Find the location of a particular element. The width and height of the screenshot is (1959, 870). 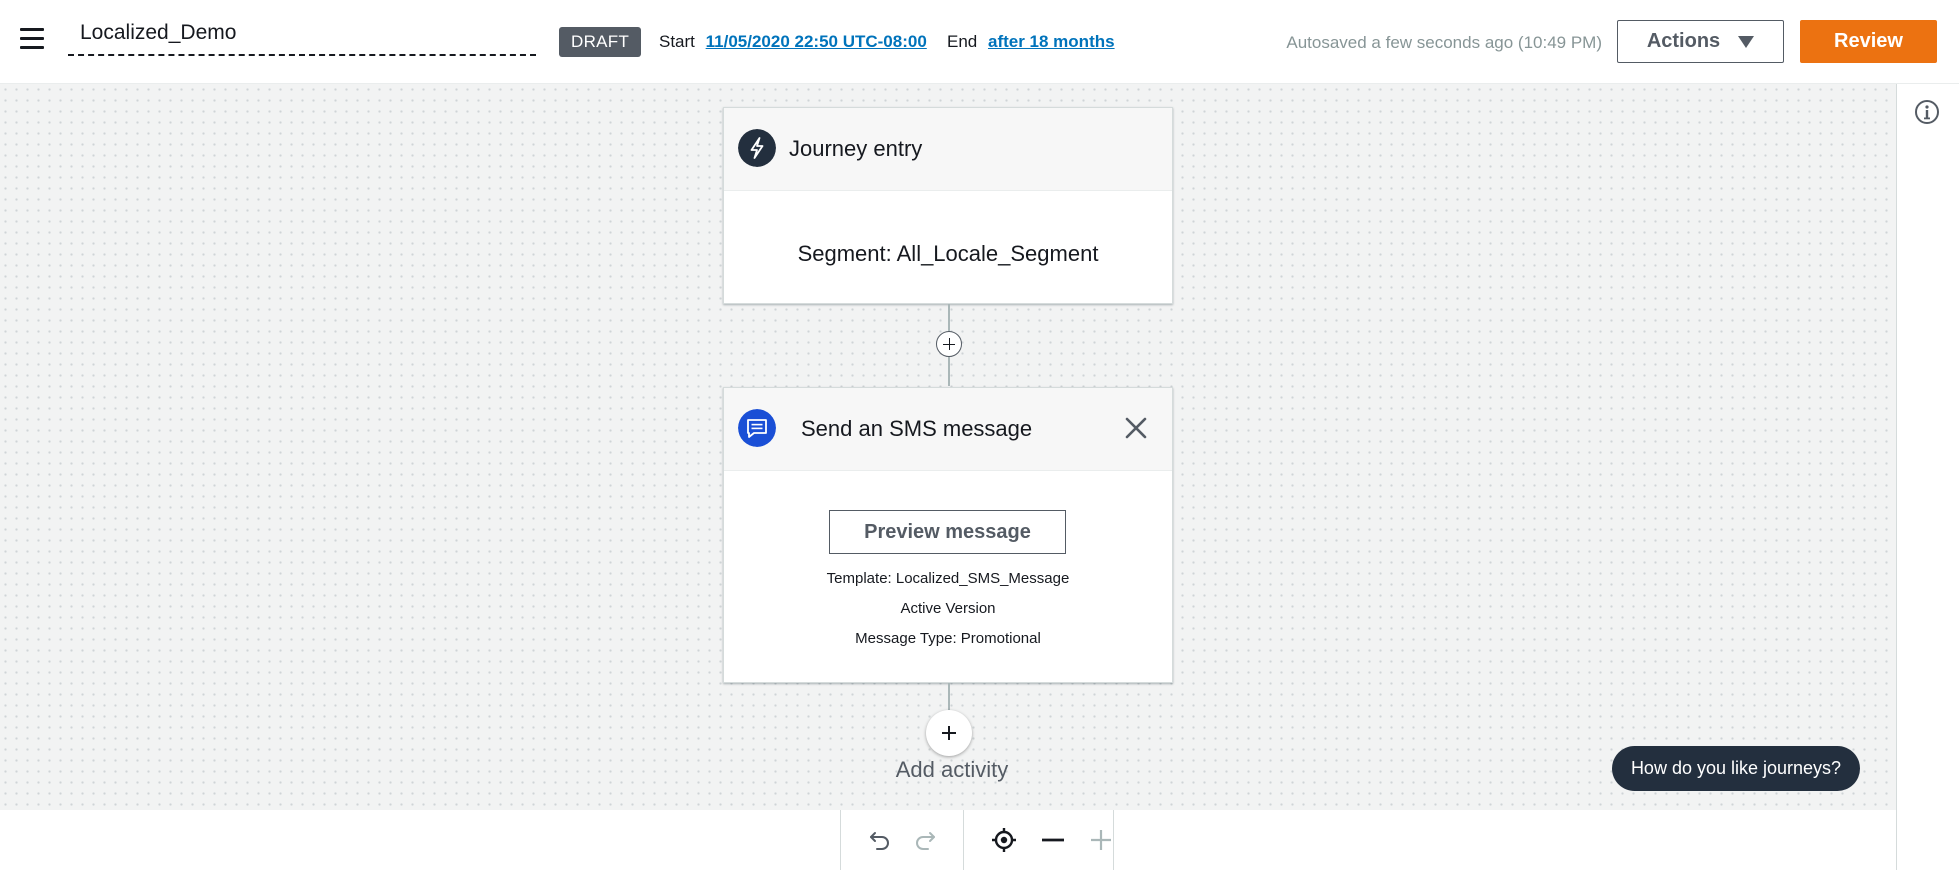

card-header: Send an SMS message is located at coordinates (948, 429).